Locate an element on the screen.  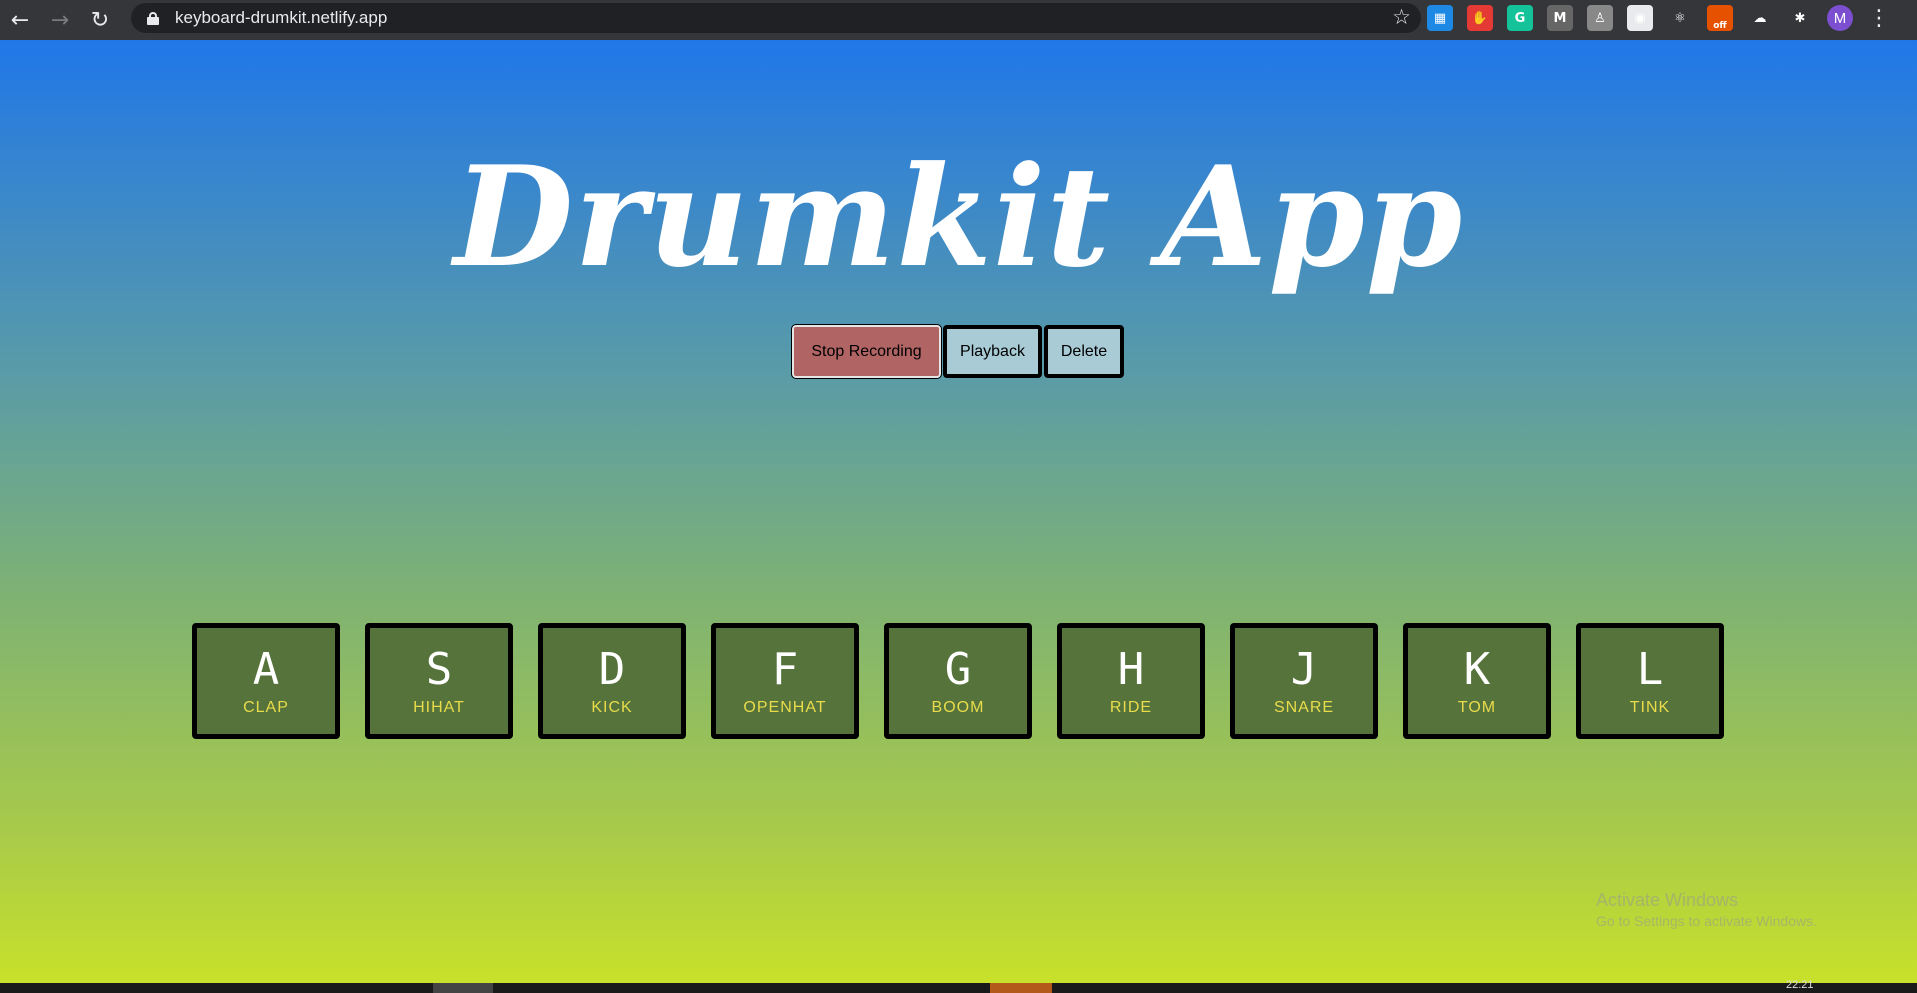
pdf-off-icon: off is located at coordinates (1720, 18).